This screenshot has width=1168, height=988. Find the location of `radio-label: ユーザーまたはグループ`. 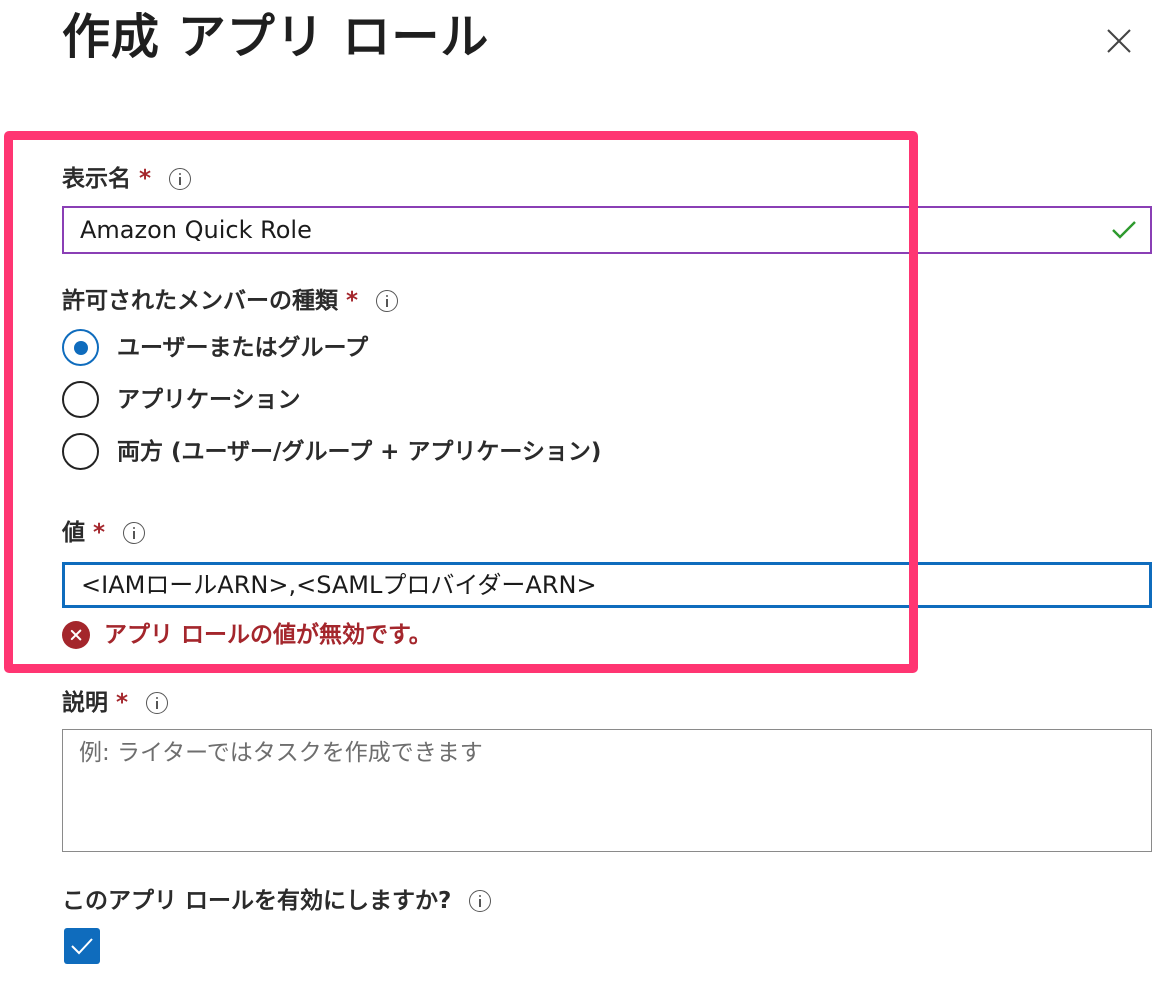

radio-label: ユーザーまたはグループ is located at coordinates (243, 347).